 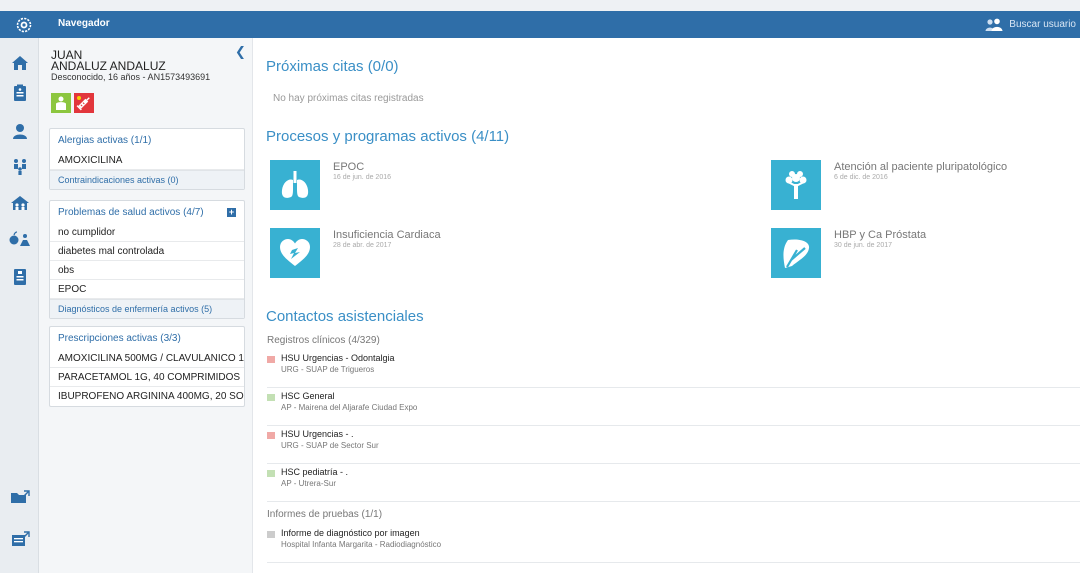 What do you see at coordinates (19, 239) in the screenshot?
I see `nutrition-icon` at bounding box center [19, 239].